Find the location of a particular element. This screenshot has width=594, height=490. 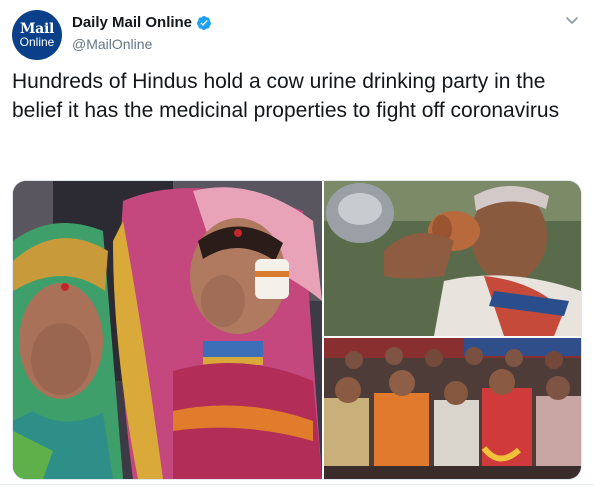

photo-group-gathering is located at coordinates (452, 408).